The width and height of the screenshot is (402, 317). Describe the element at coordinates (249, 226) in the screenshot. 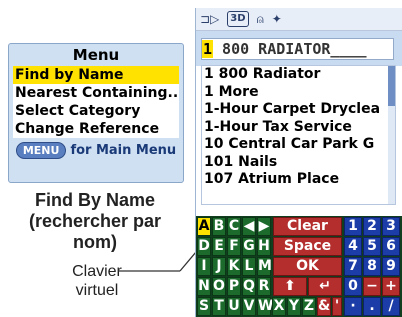

I see `key-left-arrow: ◀` at that location.